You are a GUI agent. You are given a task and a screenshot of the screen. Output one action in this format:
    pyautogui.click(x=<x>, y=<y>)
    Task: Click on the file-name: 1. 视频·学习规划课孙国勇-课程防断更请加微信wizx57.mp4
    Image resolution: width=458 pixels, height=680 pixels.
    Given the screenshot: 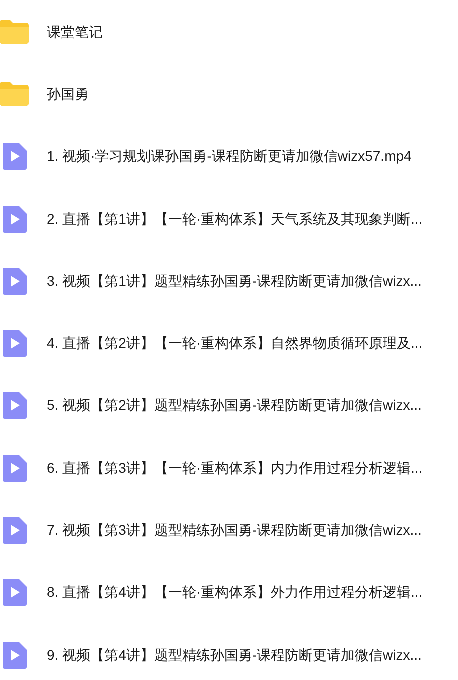 What is the action you would take?
    pyautogui.click(x=229, y=156)
    